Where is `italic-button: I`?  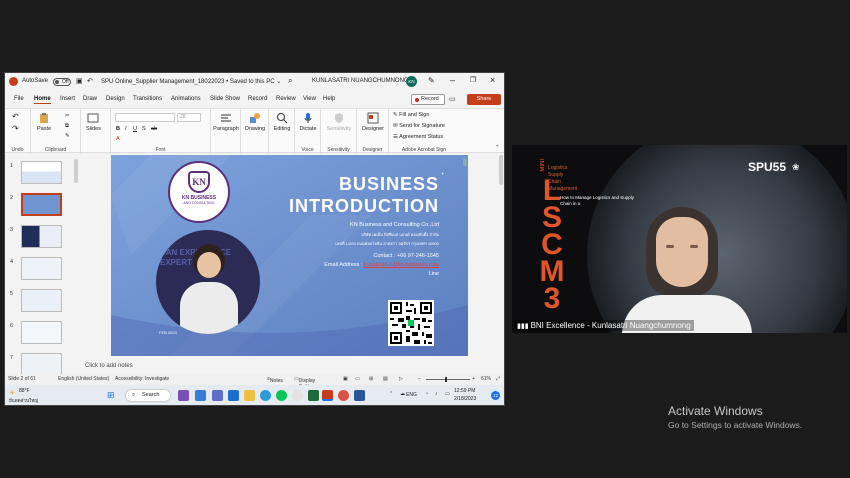
italic-button: I is located at coordinates (126, 129).